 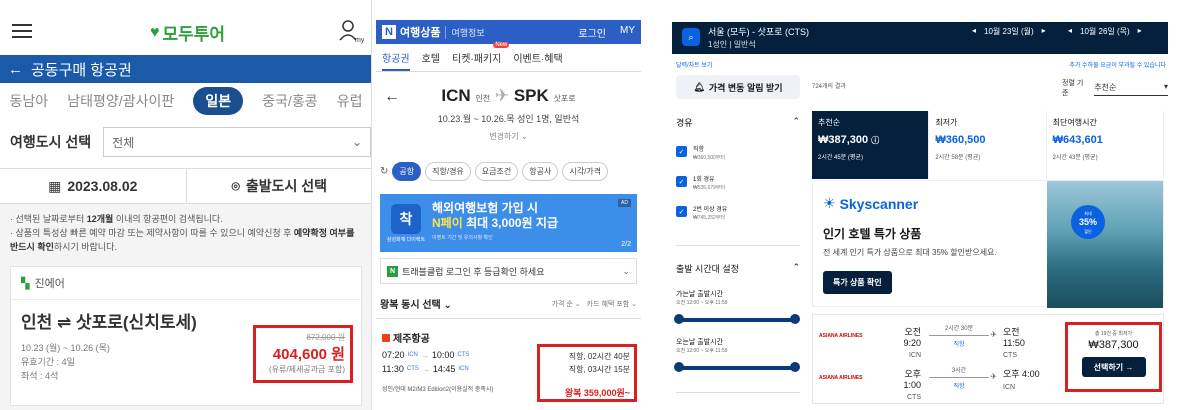 What do you see at coordinates (694, 64) in the screenshot?
I see `calendar-chart-link: 달력/차트 보기` at bounding box center [694, 64].